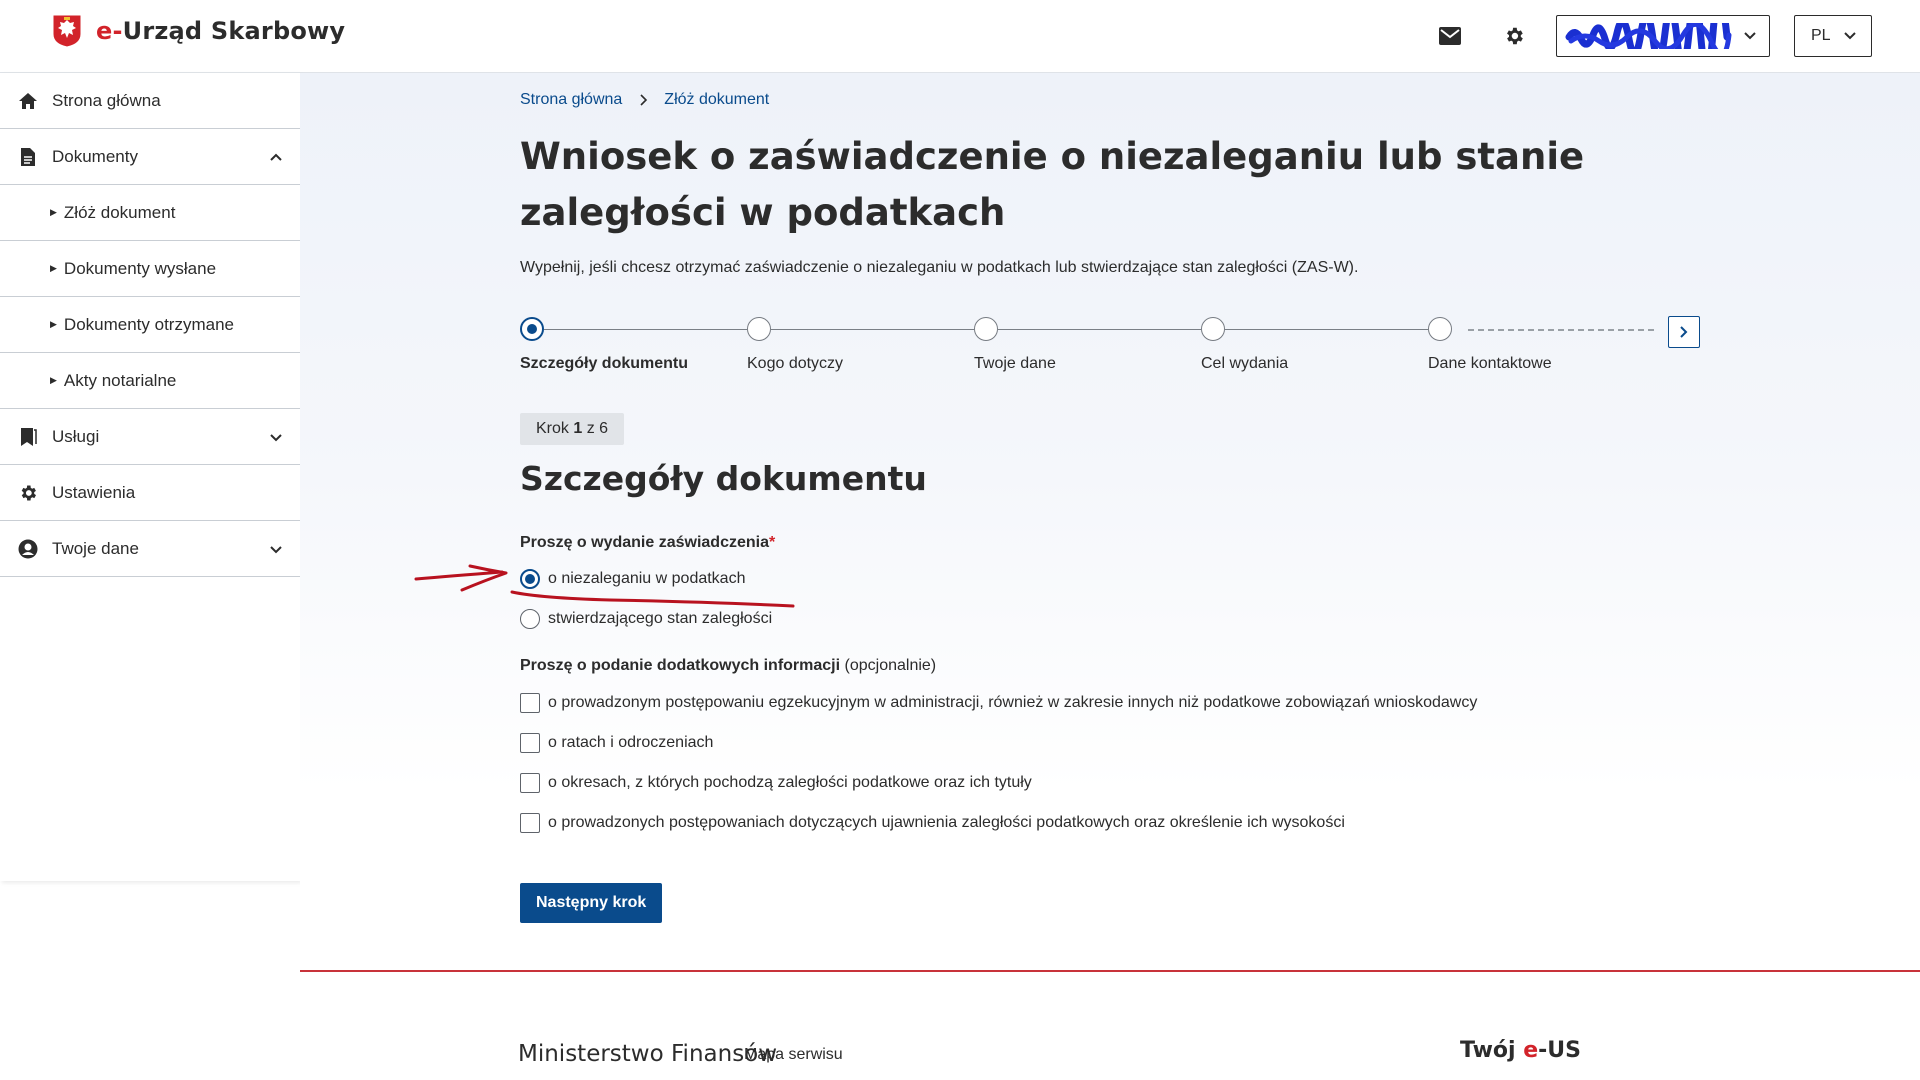  I want to click on sidebar-subitem-label: Dokumenty wysłane, so click(140, 268).